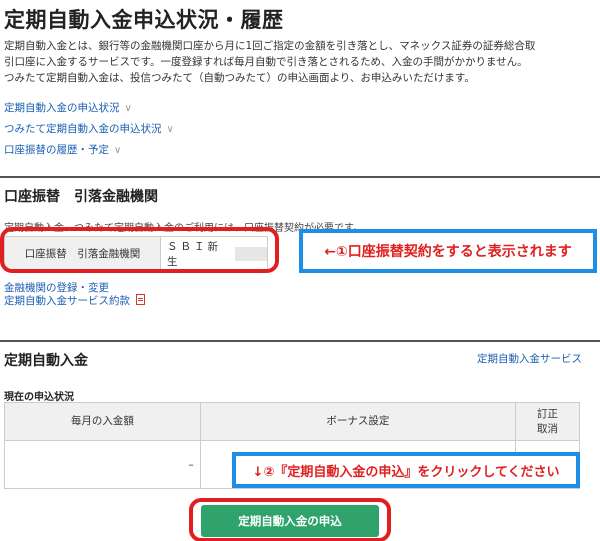 This screenshot has width=600, height=541. Describe the element at coordinates (548, 428) in the screenshot. I see `column-cancel: 取消` at that location.